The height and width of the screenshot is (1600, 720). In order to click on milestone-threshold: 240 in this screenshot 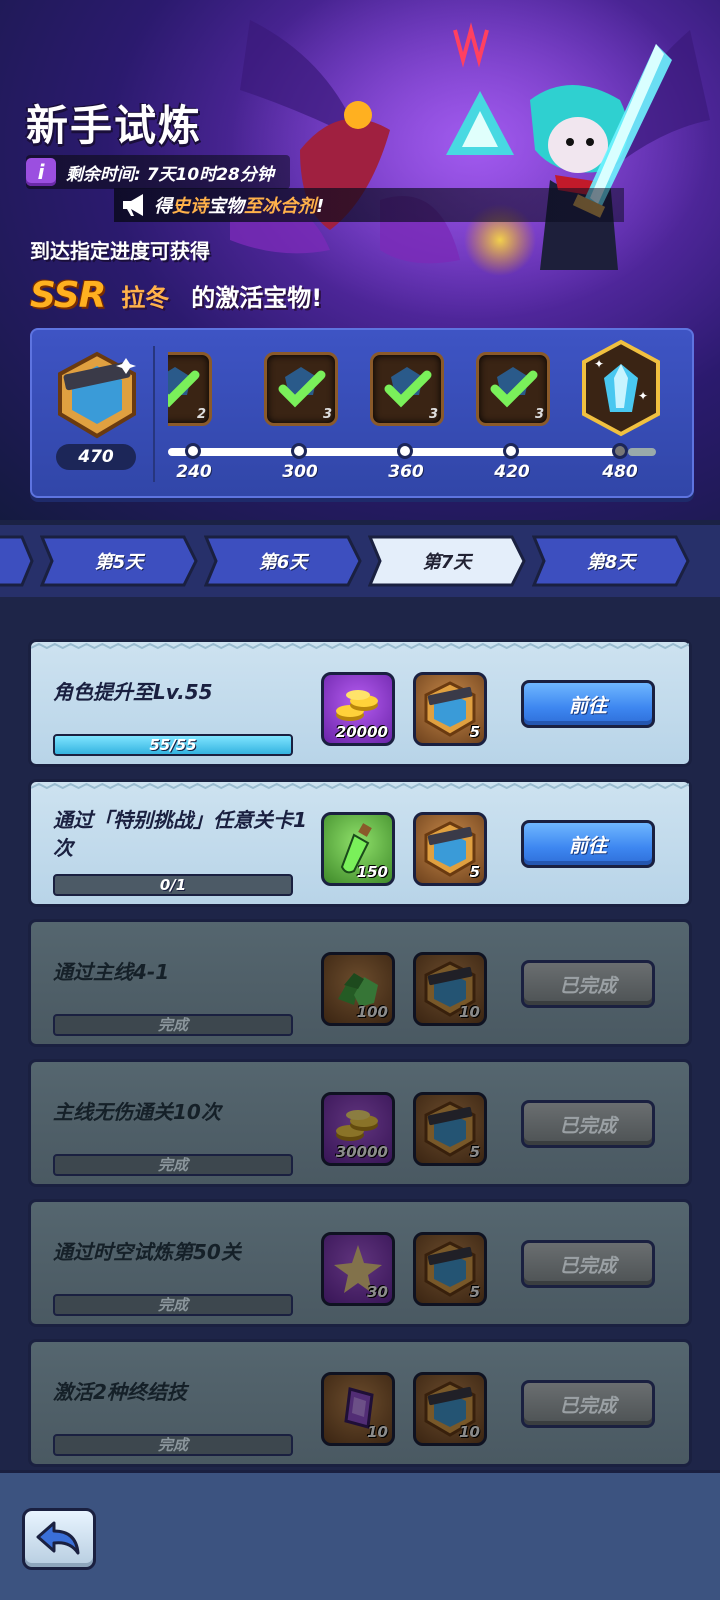, I will do `click(194, 472)`.